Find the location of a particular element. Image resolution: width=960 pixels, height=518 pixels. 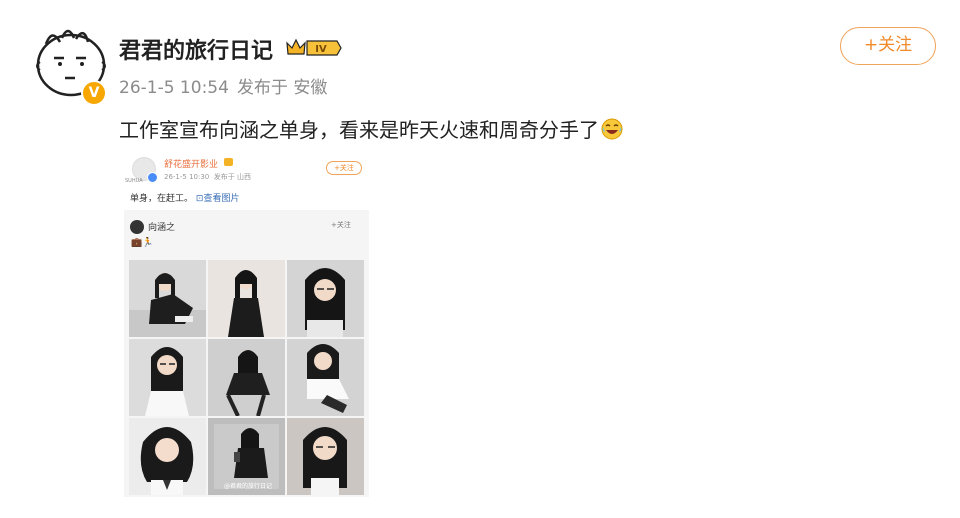

card-username: 向涵之 is located at coordinates (162, 228).